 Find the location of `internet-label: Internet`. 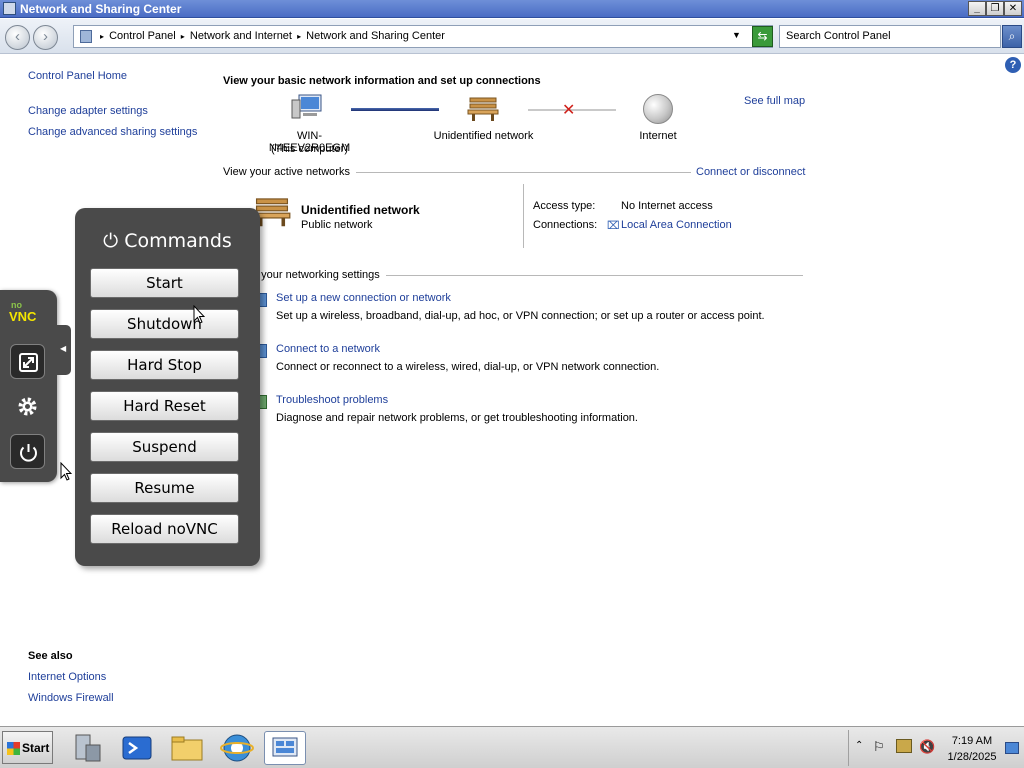

internet-label: Internet is located at coordinates (658, 136).